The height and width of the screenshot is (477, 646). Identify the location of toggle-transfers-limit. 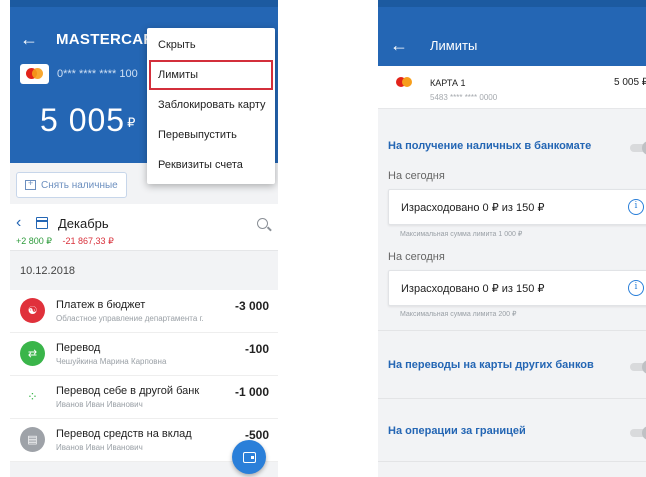
(638, 367).